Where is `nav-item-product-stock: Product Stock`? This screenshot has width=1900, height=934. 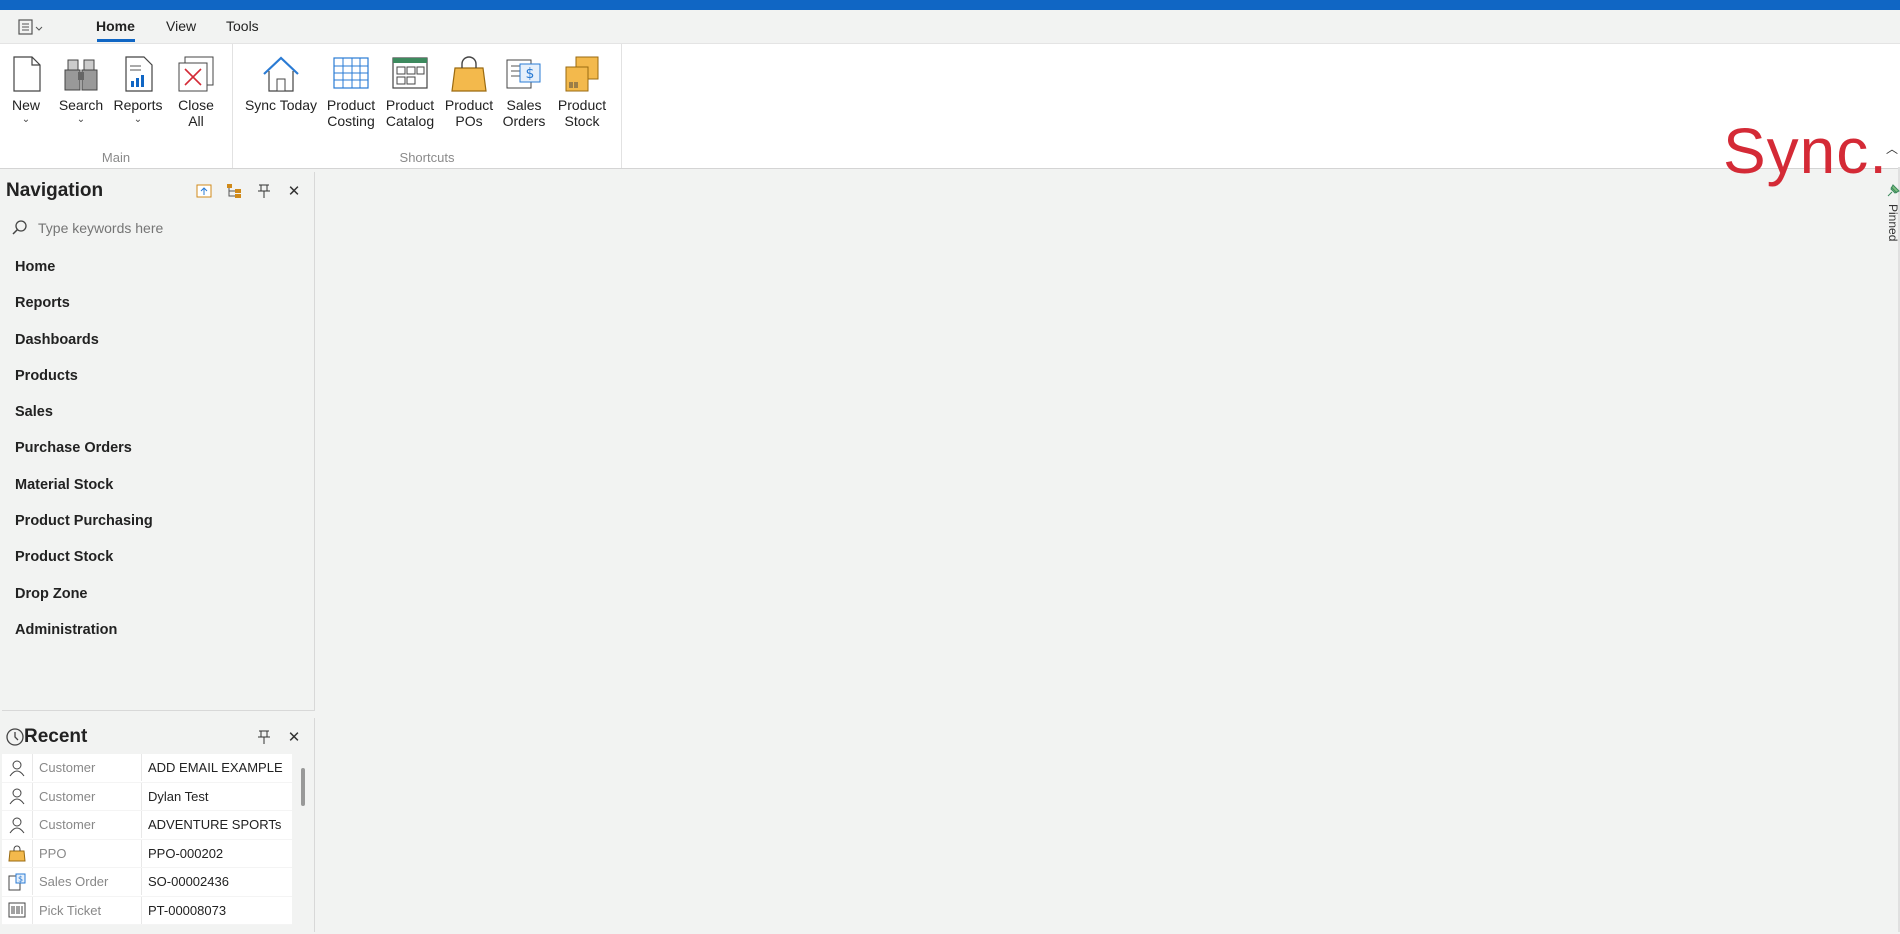 nav-item-product-stock: Product Stock is located at coordinates (84, 566).